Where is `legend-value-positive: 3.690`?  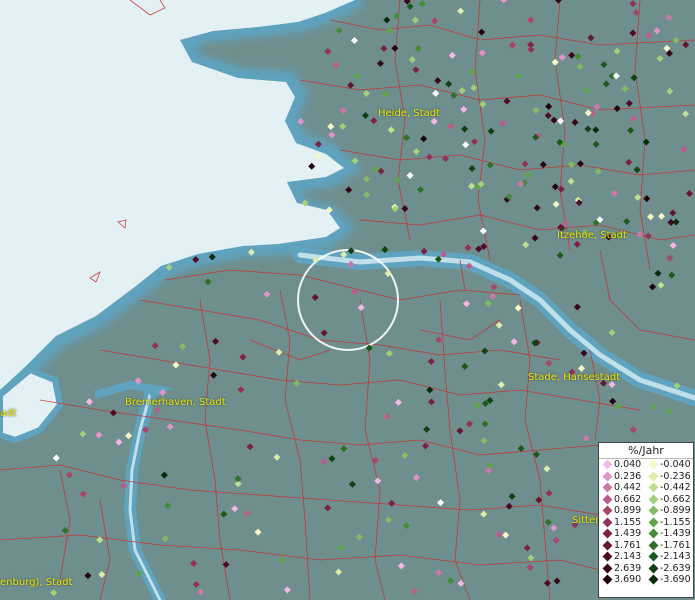
legend-value-positive: 3.690 is located at coordinates (628, 579).